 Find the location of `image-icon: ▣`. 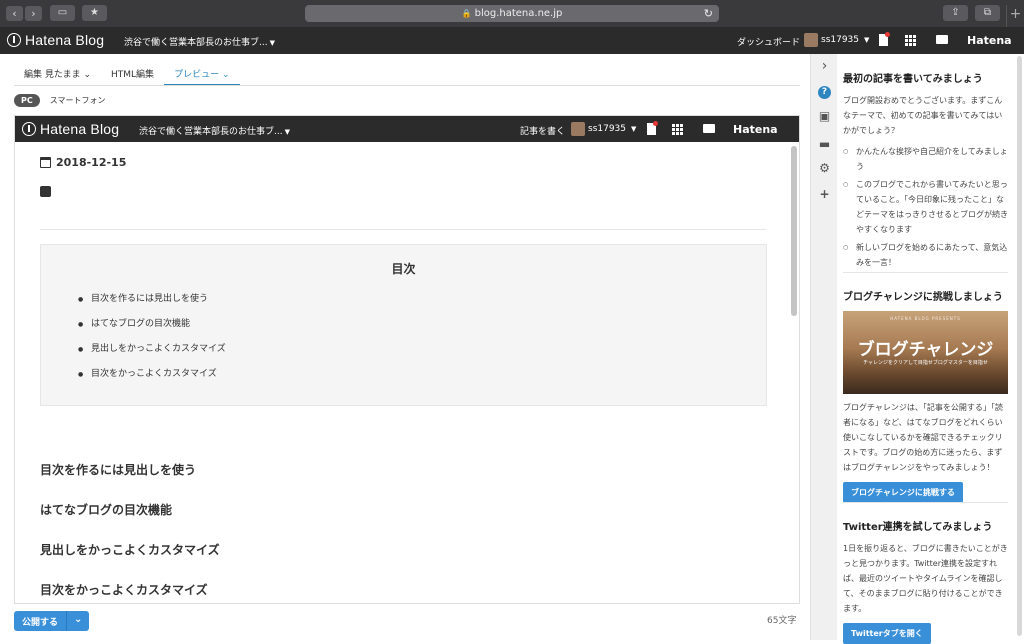

image-icon: ▣ is located at coordinates (824, 116).